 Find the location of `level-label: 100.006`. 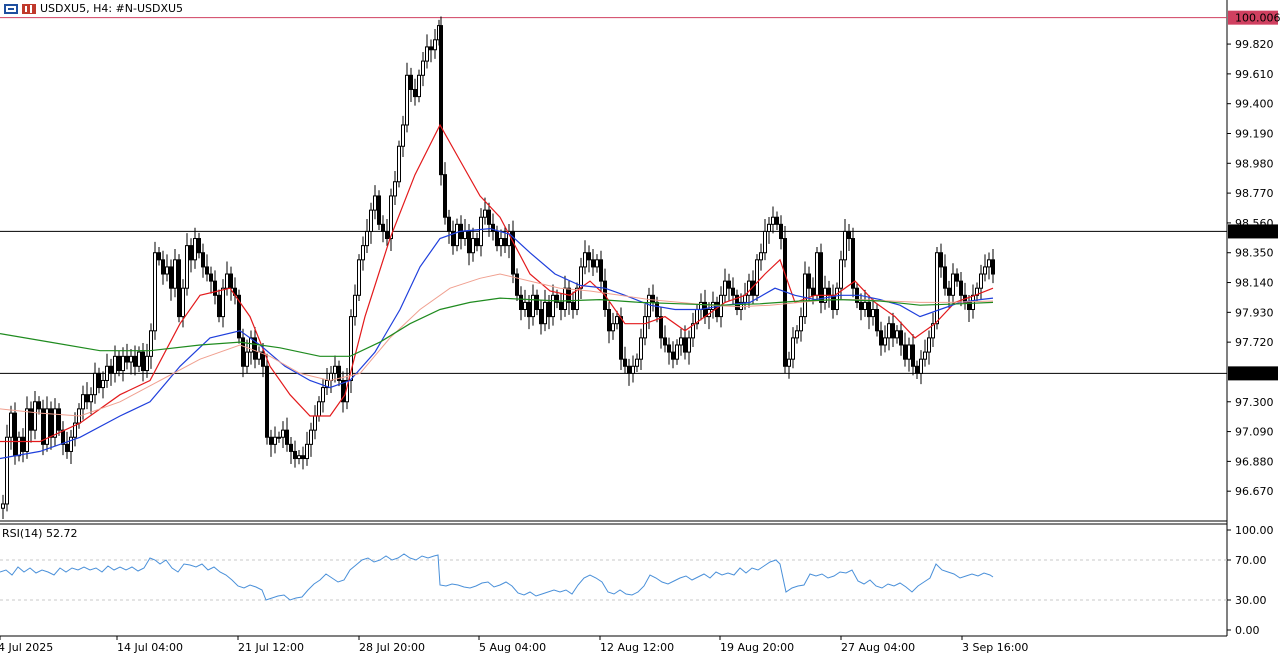

level-label: 100.006 is located at coordinates (1257, 18).